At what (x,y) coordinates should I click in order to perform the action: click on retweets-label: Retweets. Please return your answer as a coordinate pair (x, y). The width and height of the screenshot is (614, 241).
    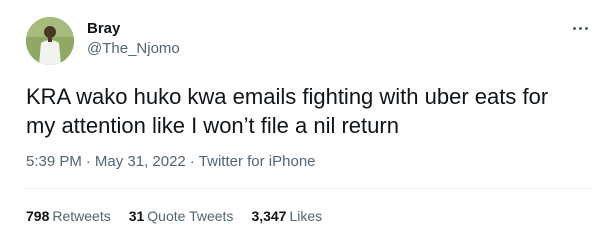
    Looking at the image, I should click on (81, 216).